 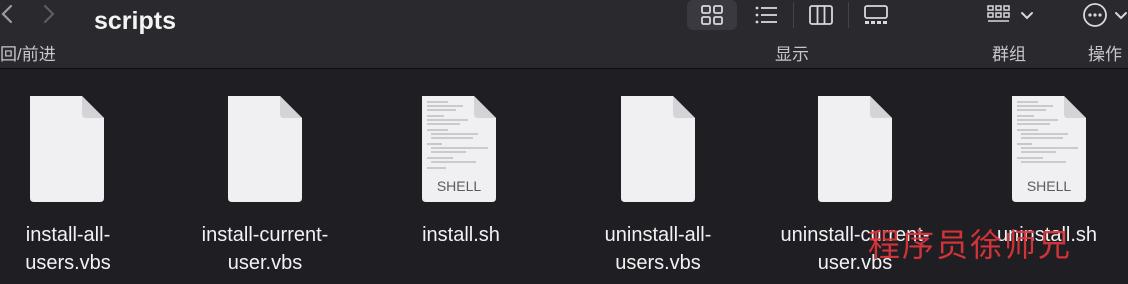 What do you see at coordinates (1016, 15) in the screenshot?
I see `group-button` at bounding box center [1016, 15].